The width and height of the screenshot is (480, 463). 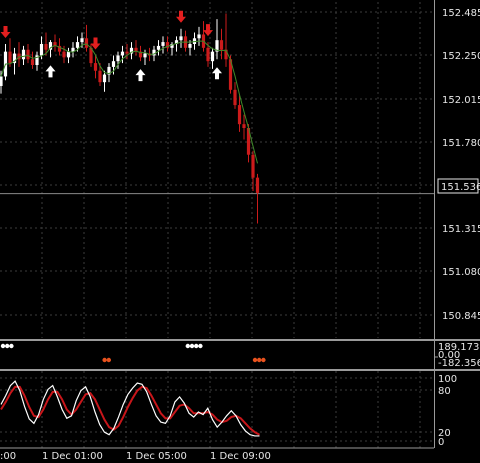 I want to click on stoch-axis-label: 0, so click(x=441, y=442).